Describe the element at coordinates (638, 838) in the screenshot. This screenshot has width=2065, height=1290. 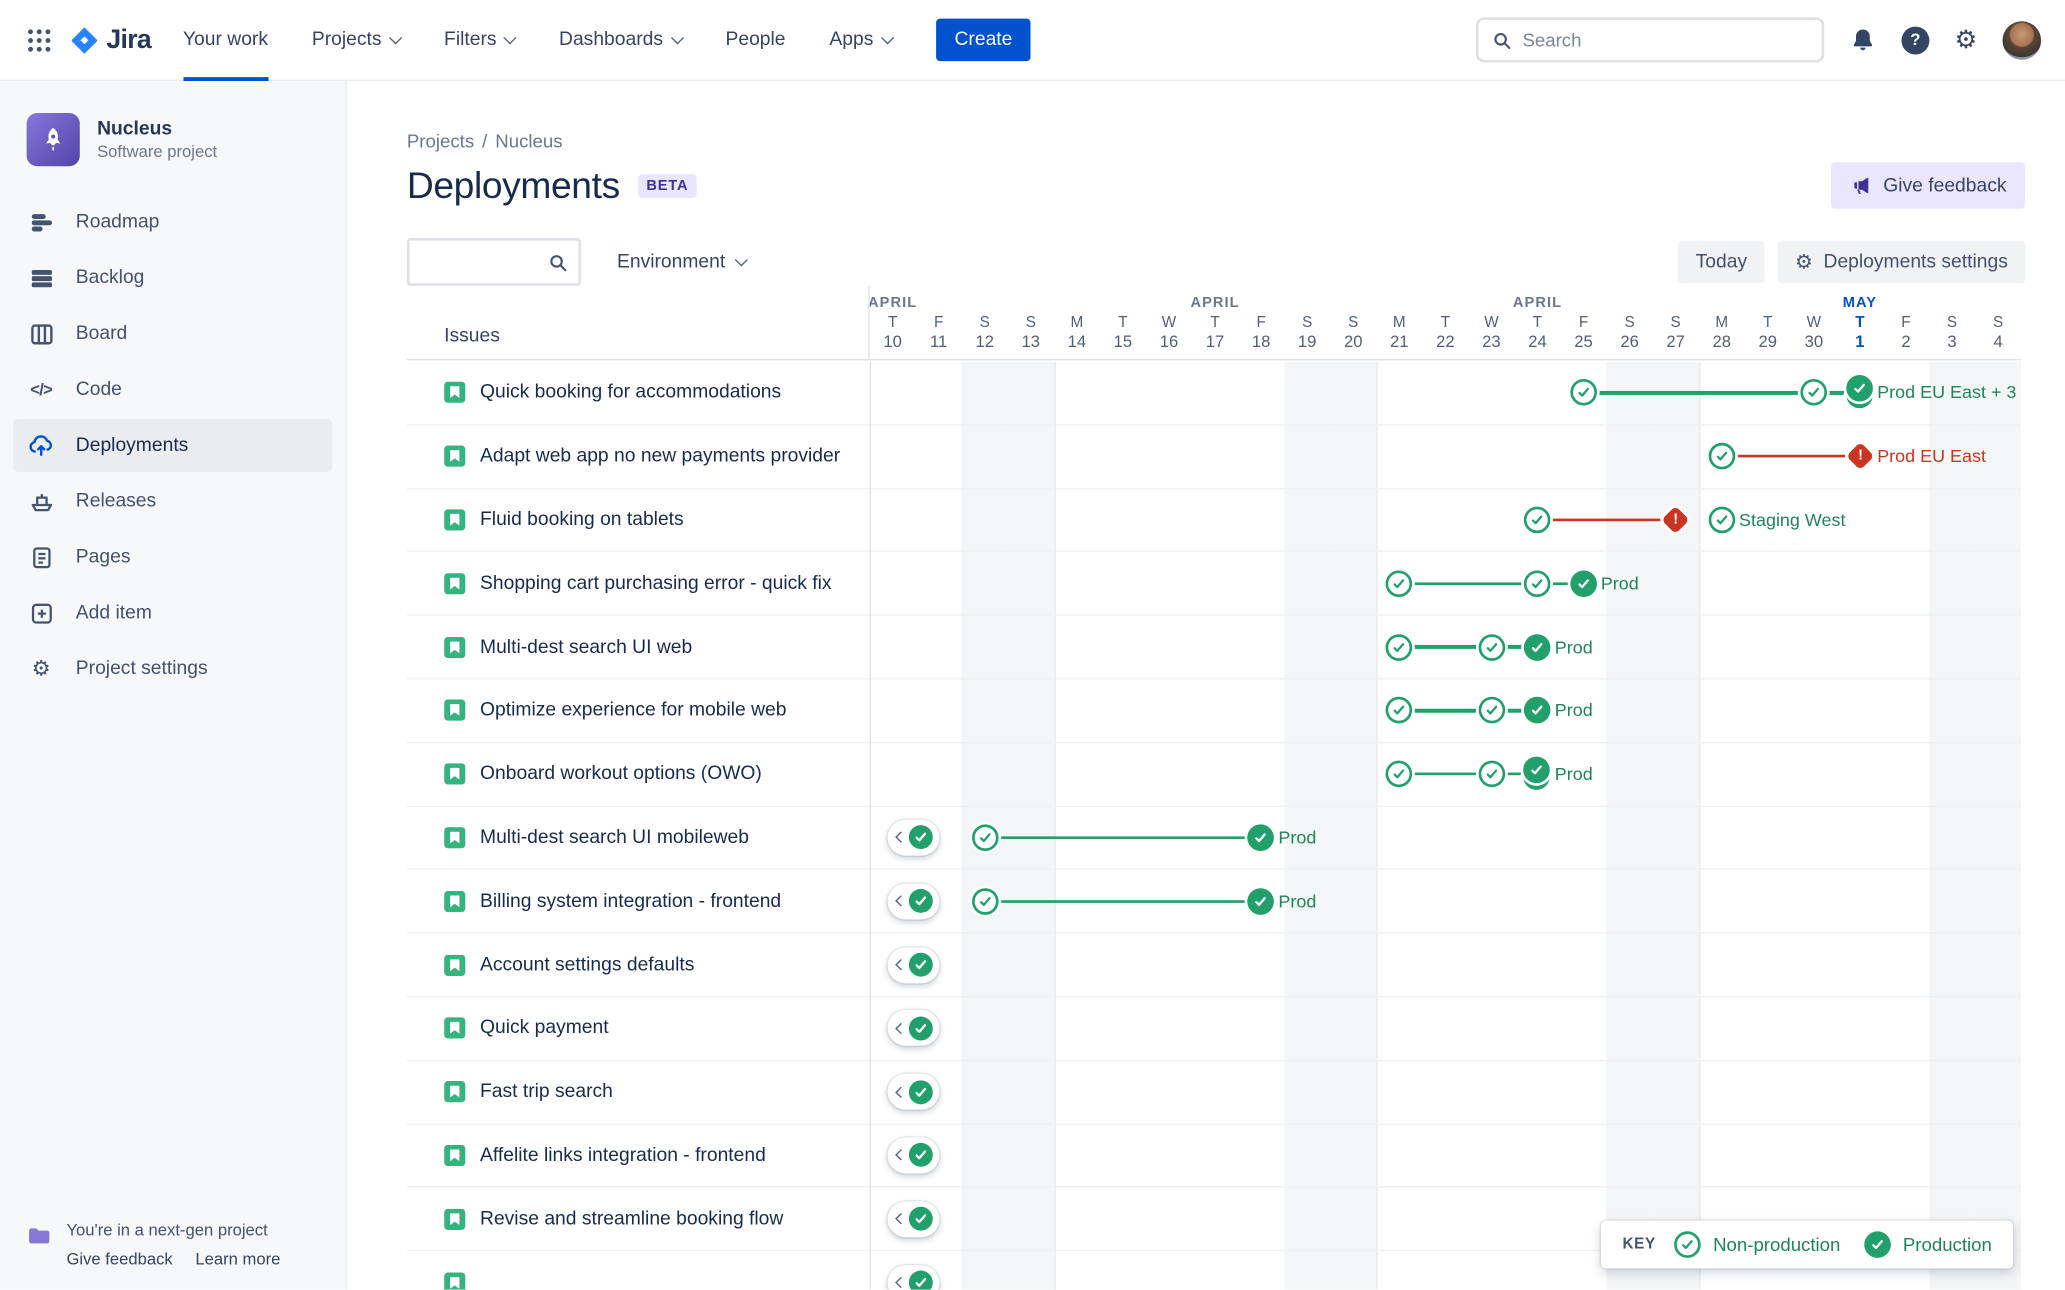
I see `issue-label-cell: Multi-dest search UI mobileweb` at that location.